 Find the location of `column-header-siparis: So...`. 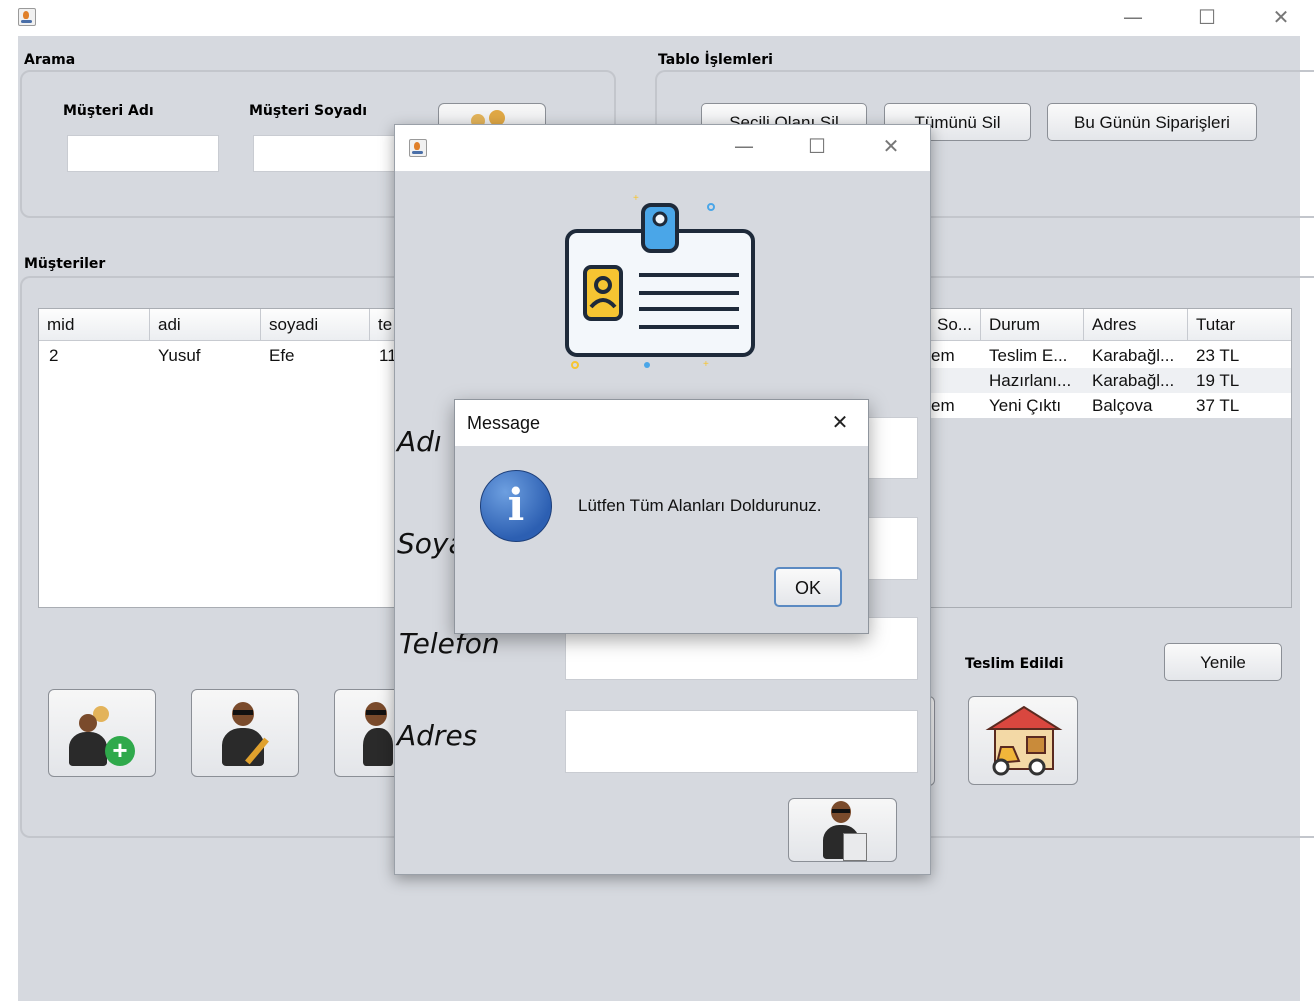

column-header-siparis: So... is located at coordinates (955, 325).